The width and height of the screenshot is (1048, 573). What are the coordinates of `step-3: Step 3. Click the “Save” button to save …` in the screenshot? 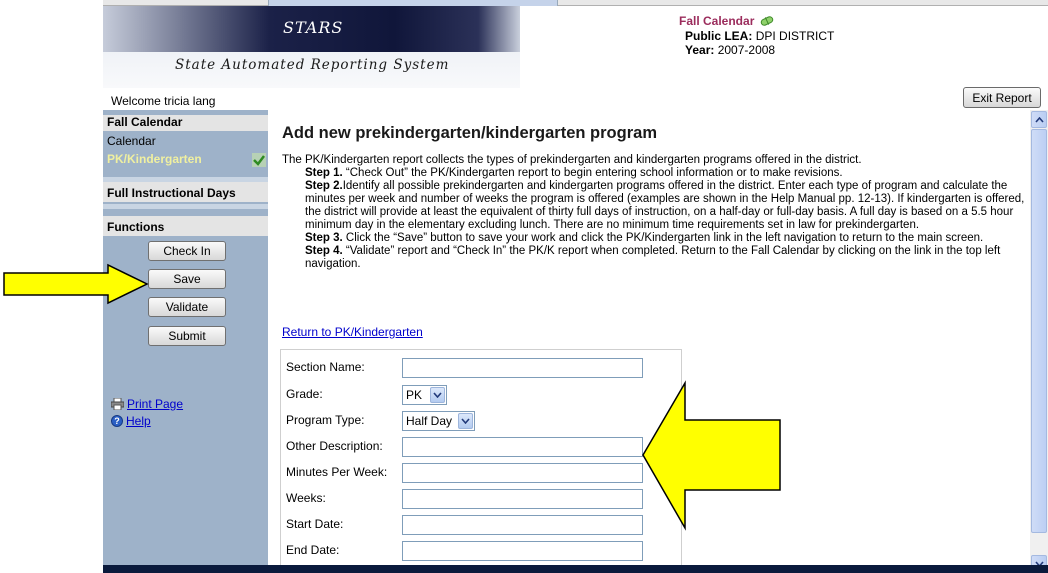 It's located at (654, 238).